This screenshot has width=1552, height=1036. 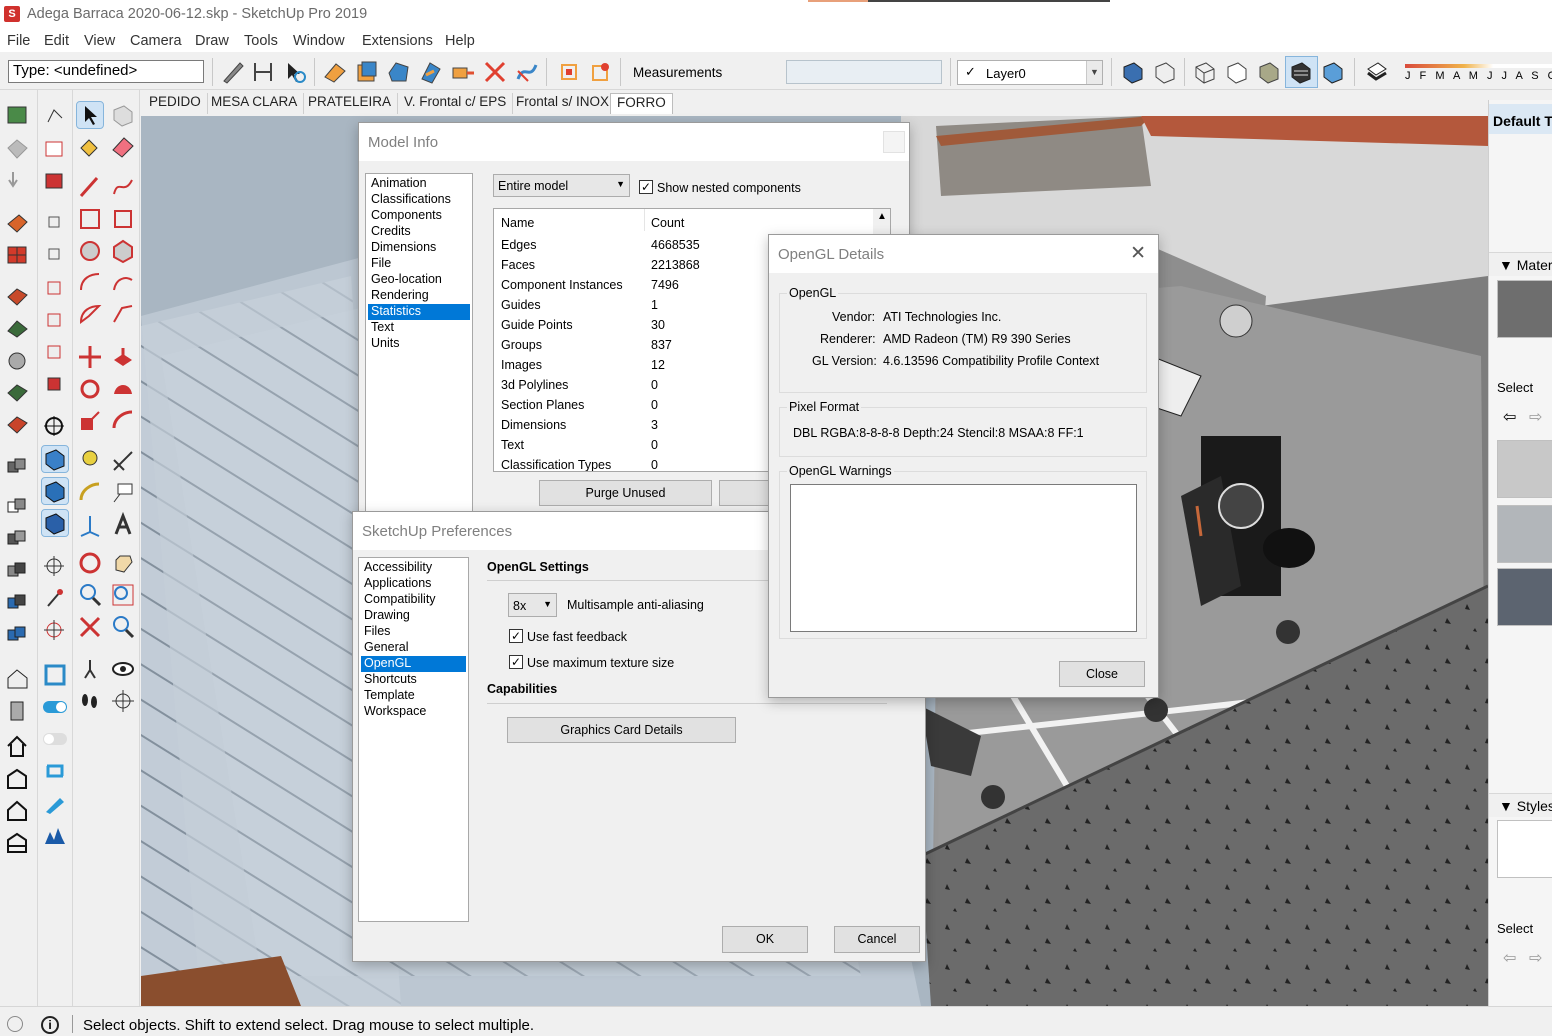 What do you see at coordinates (90, 115) in the screenshot?
I see `select-tool-icon` at bounding box center [90, 115].